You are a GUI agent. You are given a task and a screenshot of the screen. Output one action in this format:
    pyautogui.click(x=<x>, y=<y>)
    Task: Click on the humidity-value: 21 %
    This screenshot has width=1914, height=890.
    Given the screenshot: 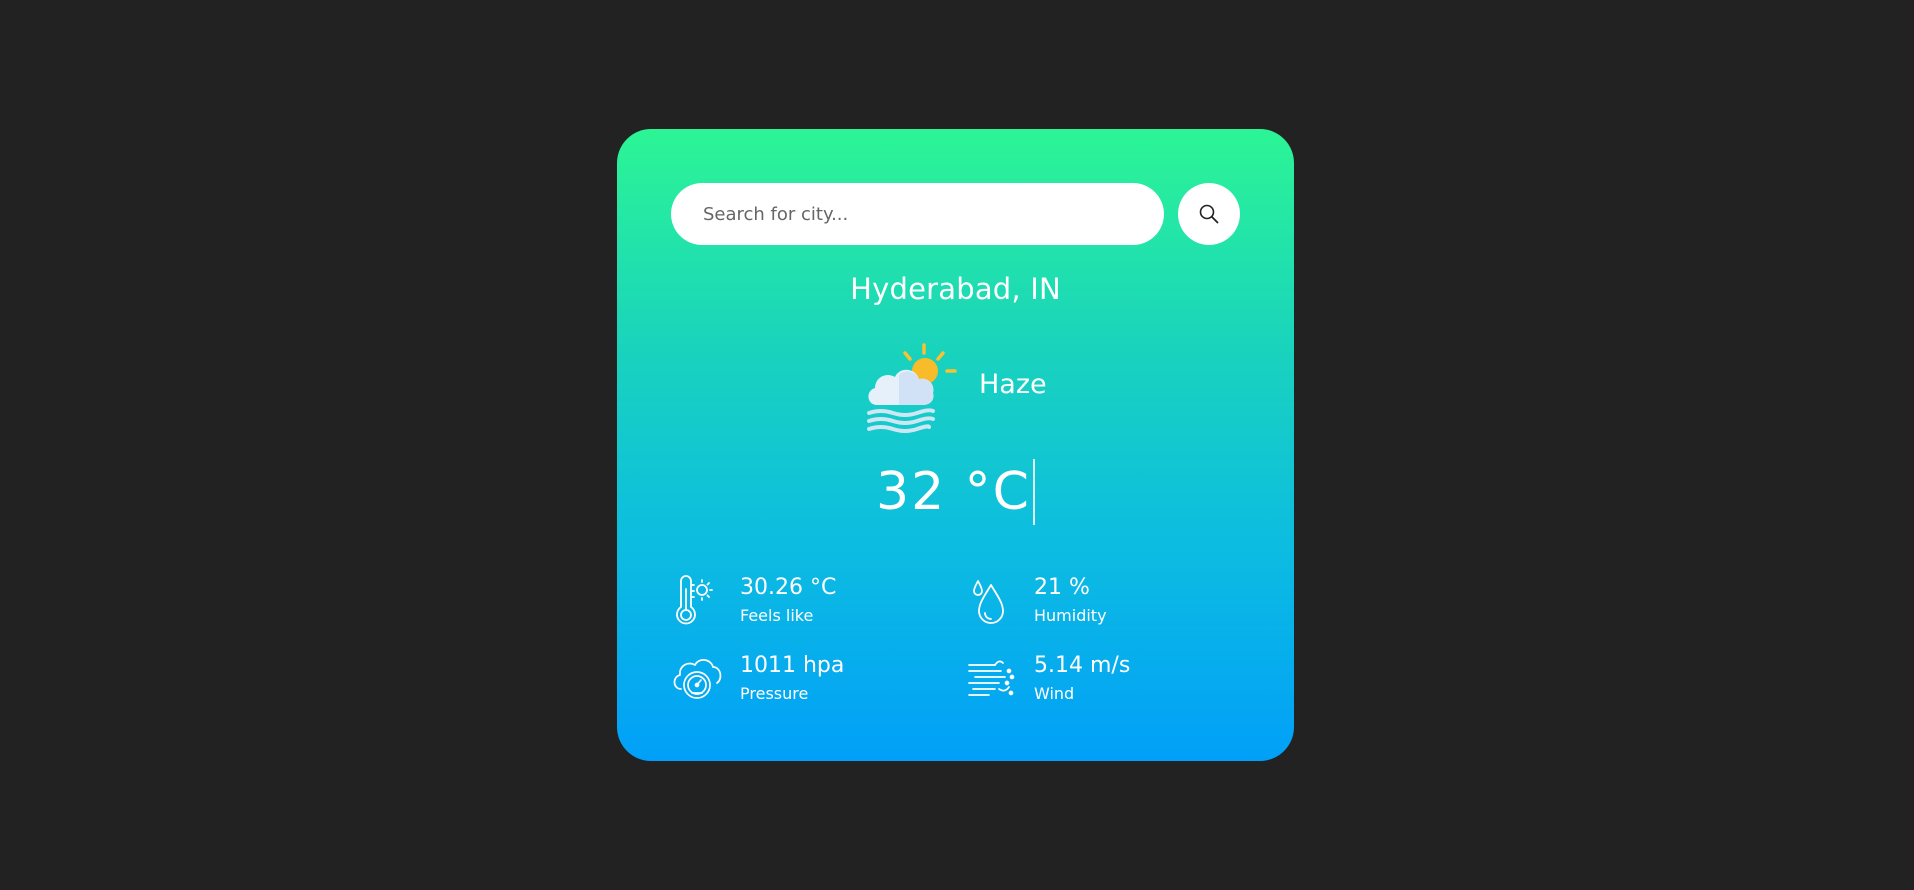 What is the action you would take?
    pyautogui.click(x=1062, y=587)
    